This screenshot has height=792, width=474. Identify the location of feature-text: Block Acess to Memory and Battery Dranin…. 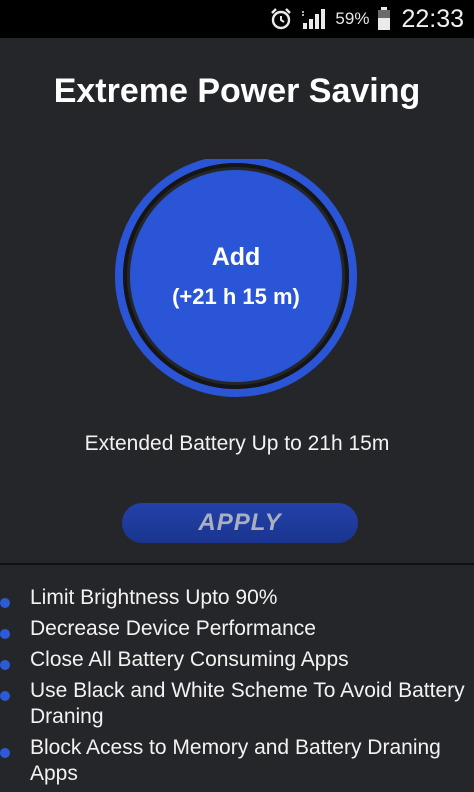
(235, 760).